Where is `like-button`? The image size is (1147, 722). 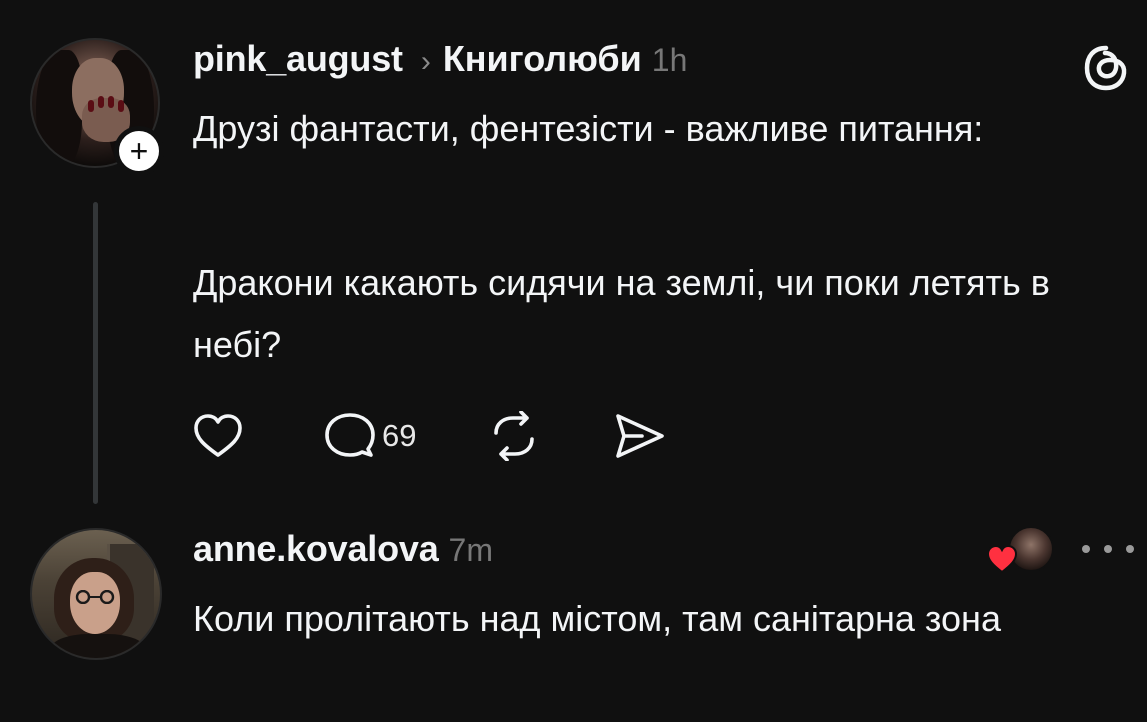
like-button is located at coordinates (218, 436).